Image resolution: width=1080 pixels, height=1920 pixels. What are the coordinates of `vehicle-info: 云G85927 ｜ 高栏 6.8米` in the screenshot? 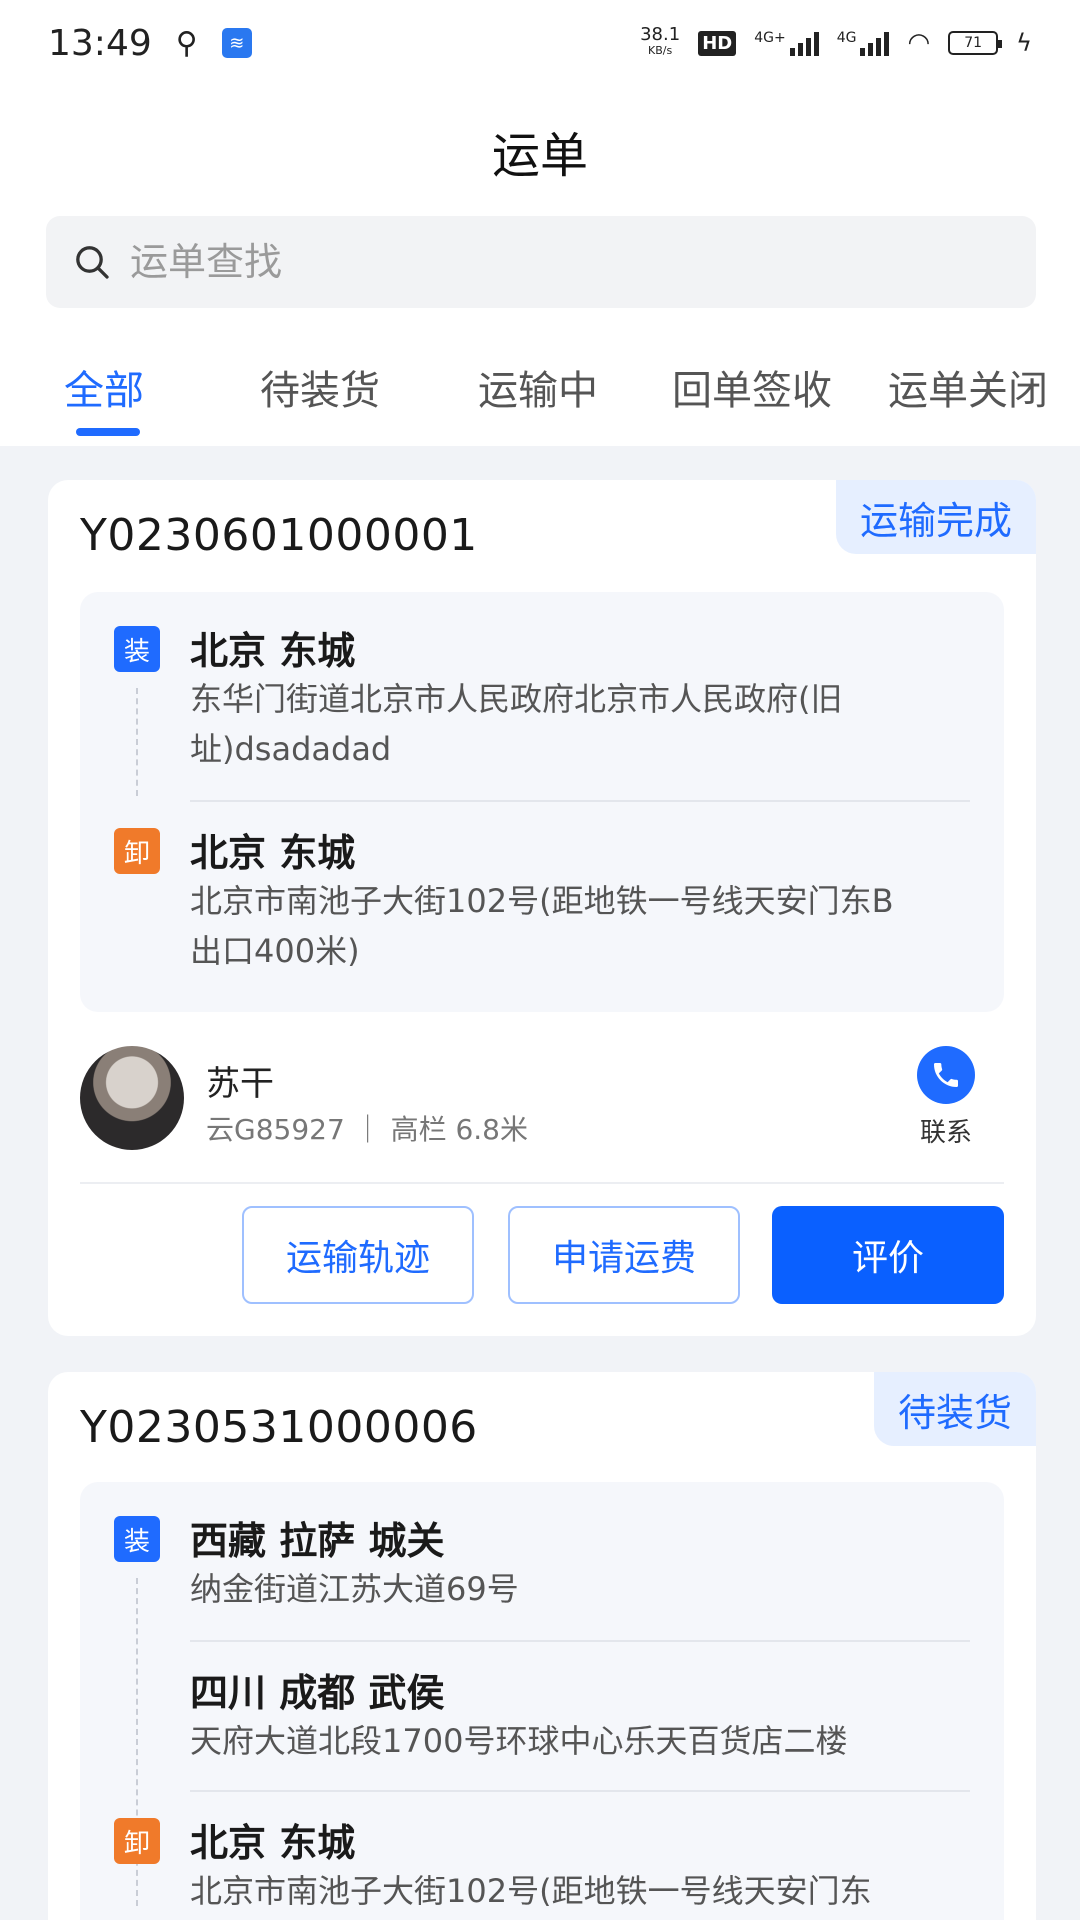 It's located at (367, 1129).